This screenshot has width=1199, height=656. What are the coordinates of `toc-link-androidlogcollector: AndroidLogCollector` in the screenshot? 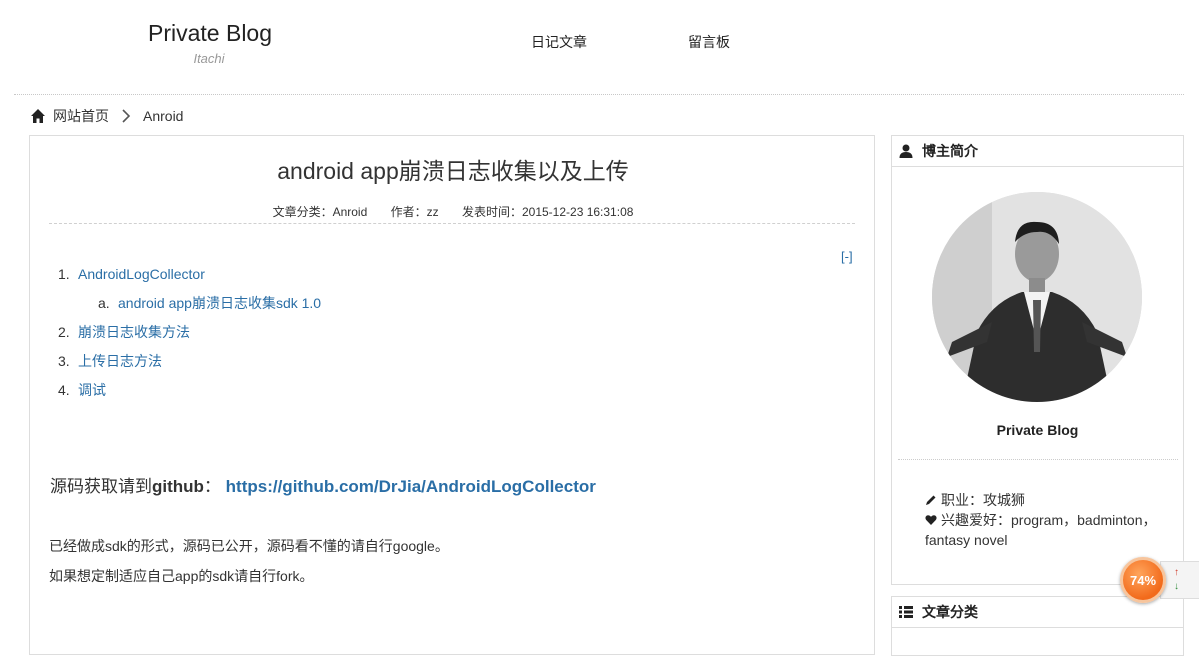 It's located at (141, 274).